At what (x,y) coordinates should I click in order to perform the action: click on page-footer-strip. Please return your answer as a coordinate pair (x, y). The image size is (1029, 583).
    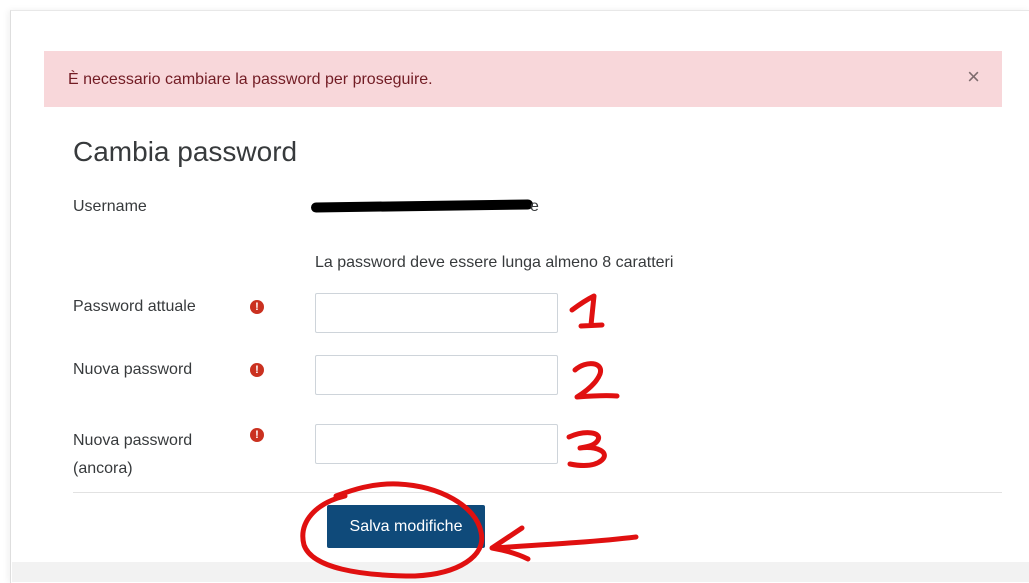
    Looking at the image, I should click on (520, 572).